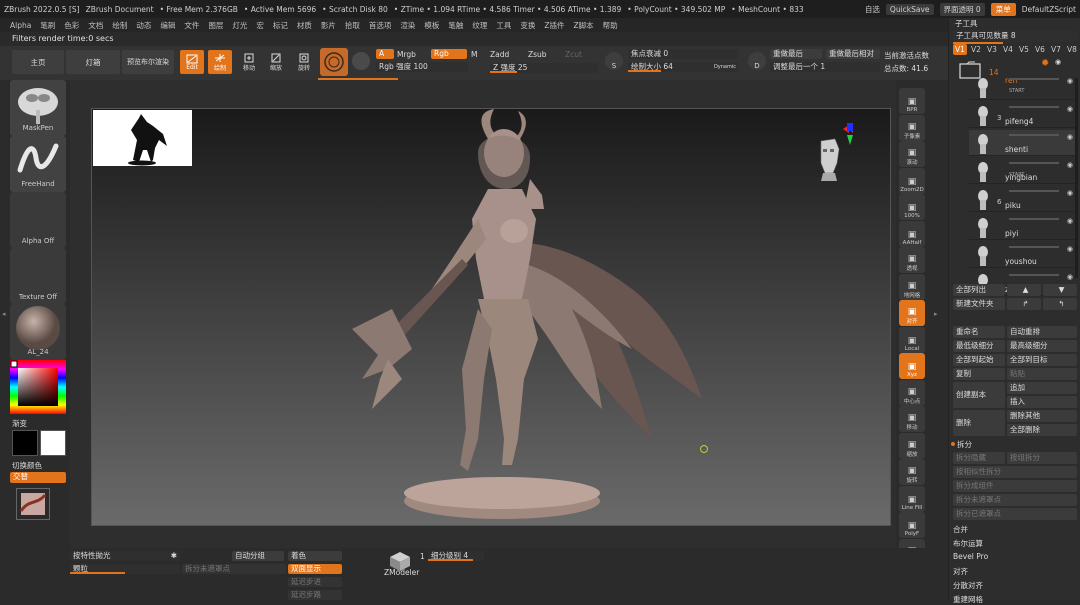 The width and height of the screenshot is (1080, 605). What do you see at coordinates (249, 62) in the screenshot?
I see `move-button: 移动` at bounding box center [249, 62].